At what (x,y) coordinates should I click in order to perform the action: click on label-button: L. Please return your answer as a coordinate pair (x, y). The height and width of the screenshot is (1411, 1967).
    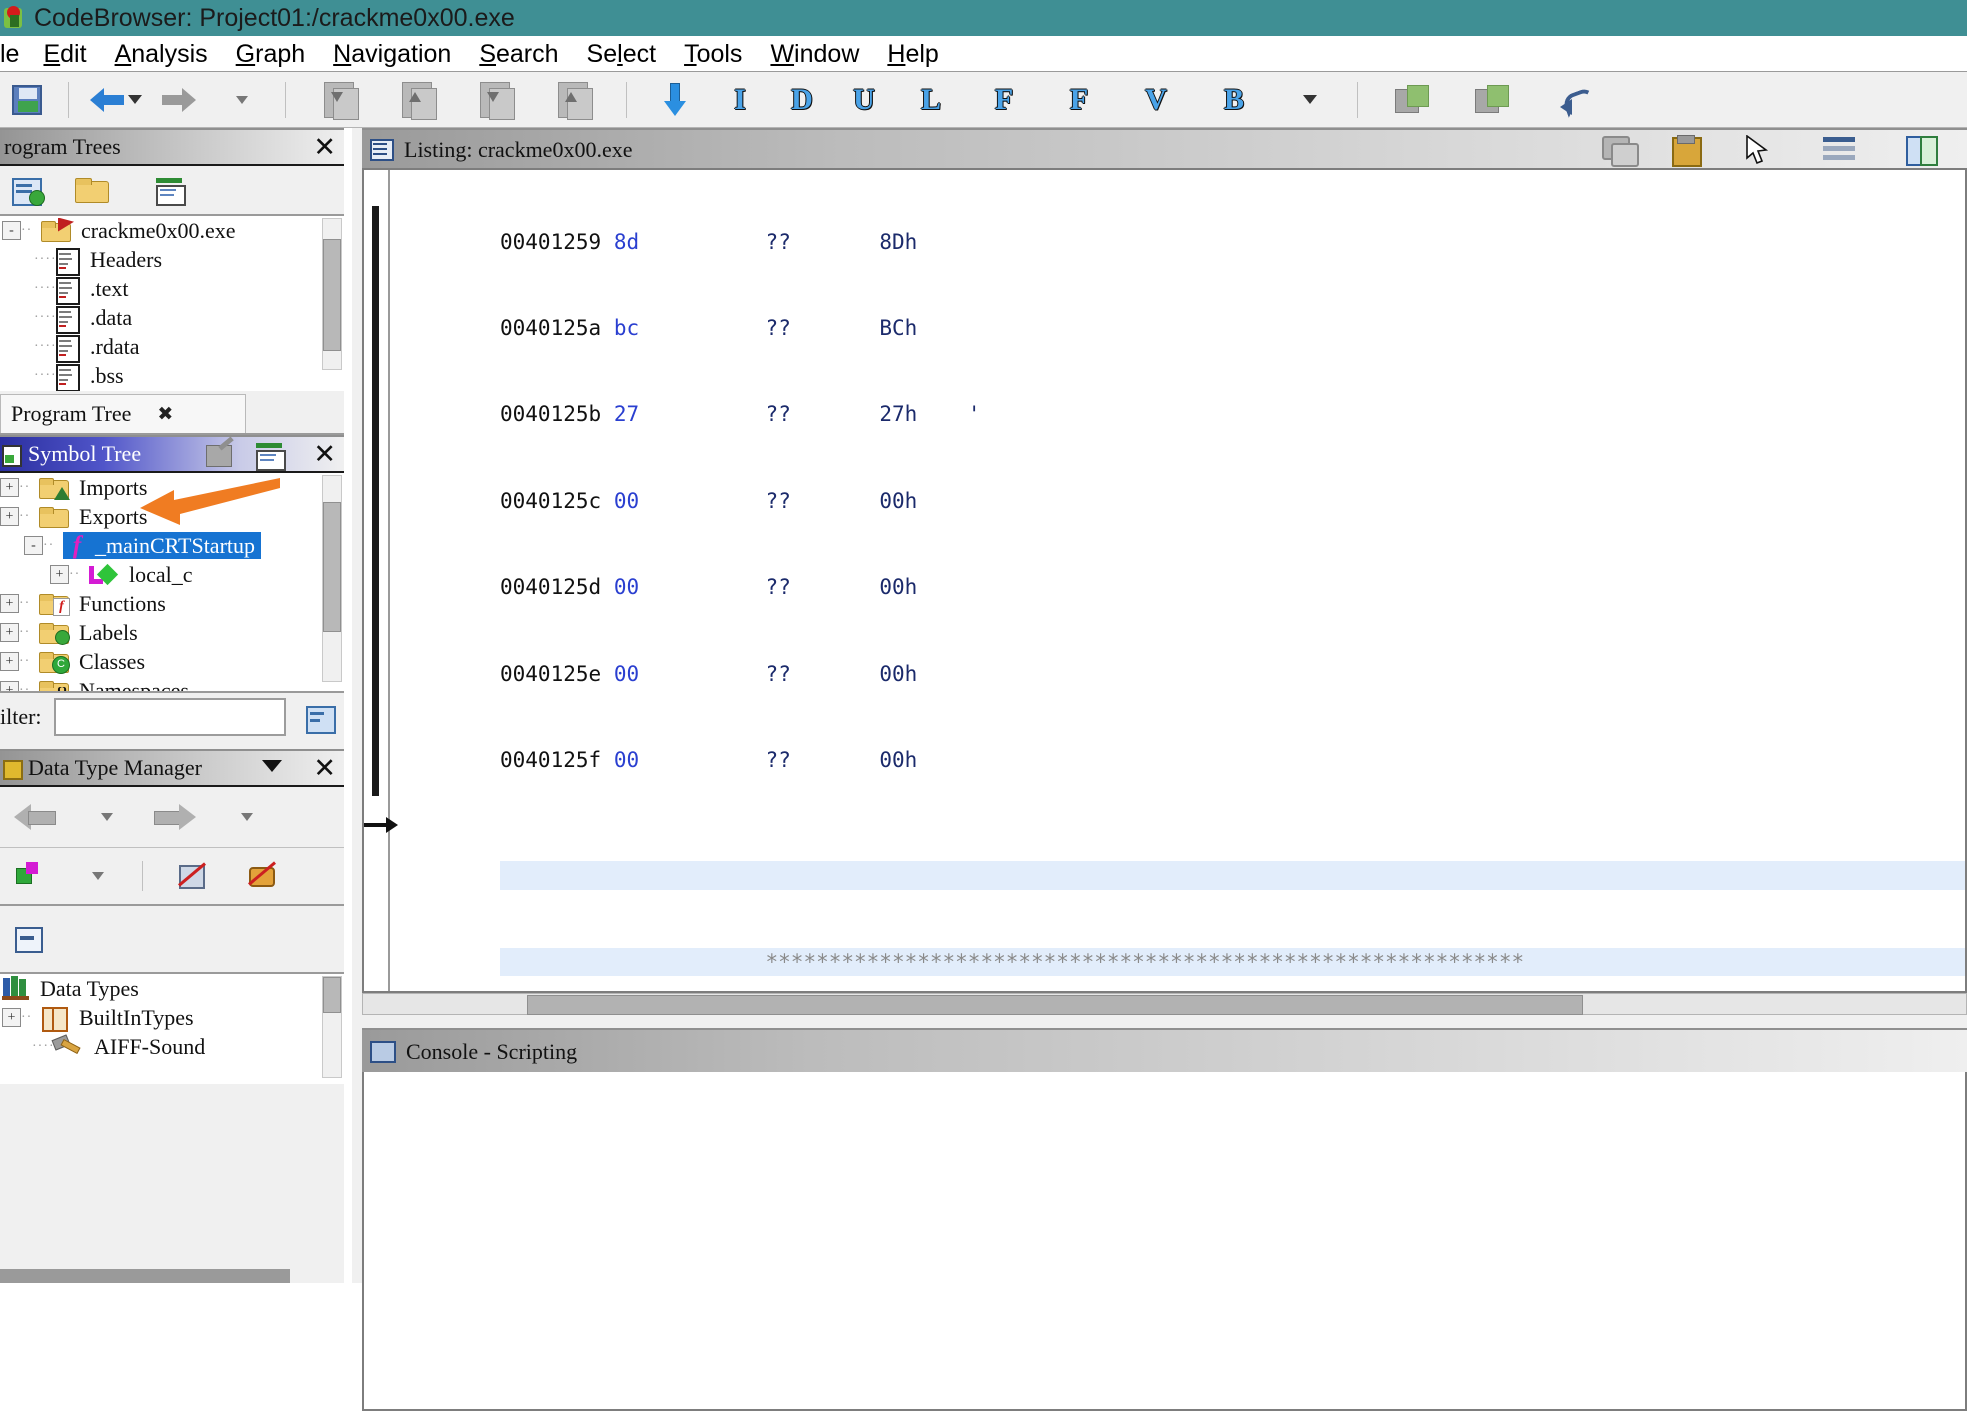
    Looking at the image, I should click on (931, 100).